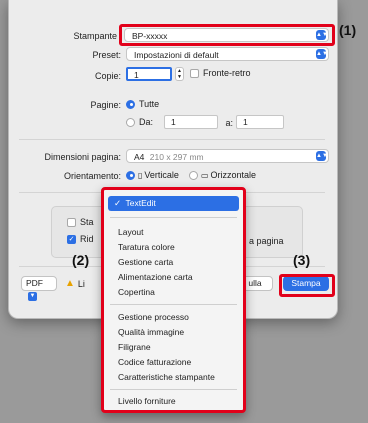 Image resolution: width=368 pixels, height=423 pixels. I want to click on menu-item-billing-code: Codice fatturazione, so click(154, 362).